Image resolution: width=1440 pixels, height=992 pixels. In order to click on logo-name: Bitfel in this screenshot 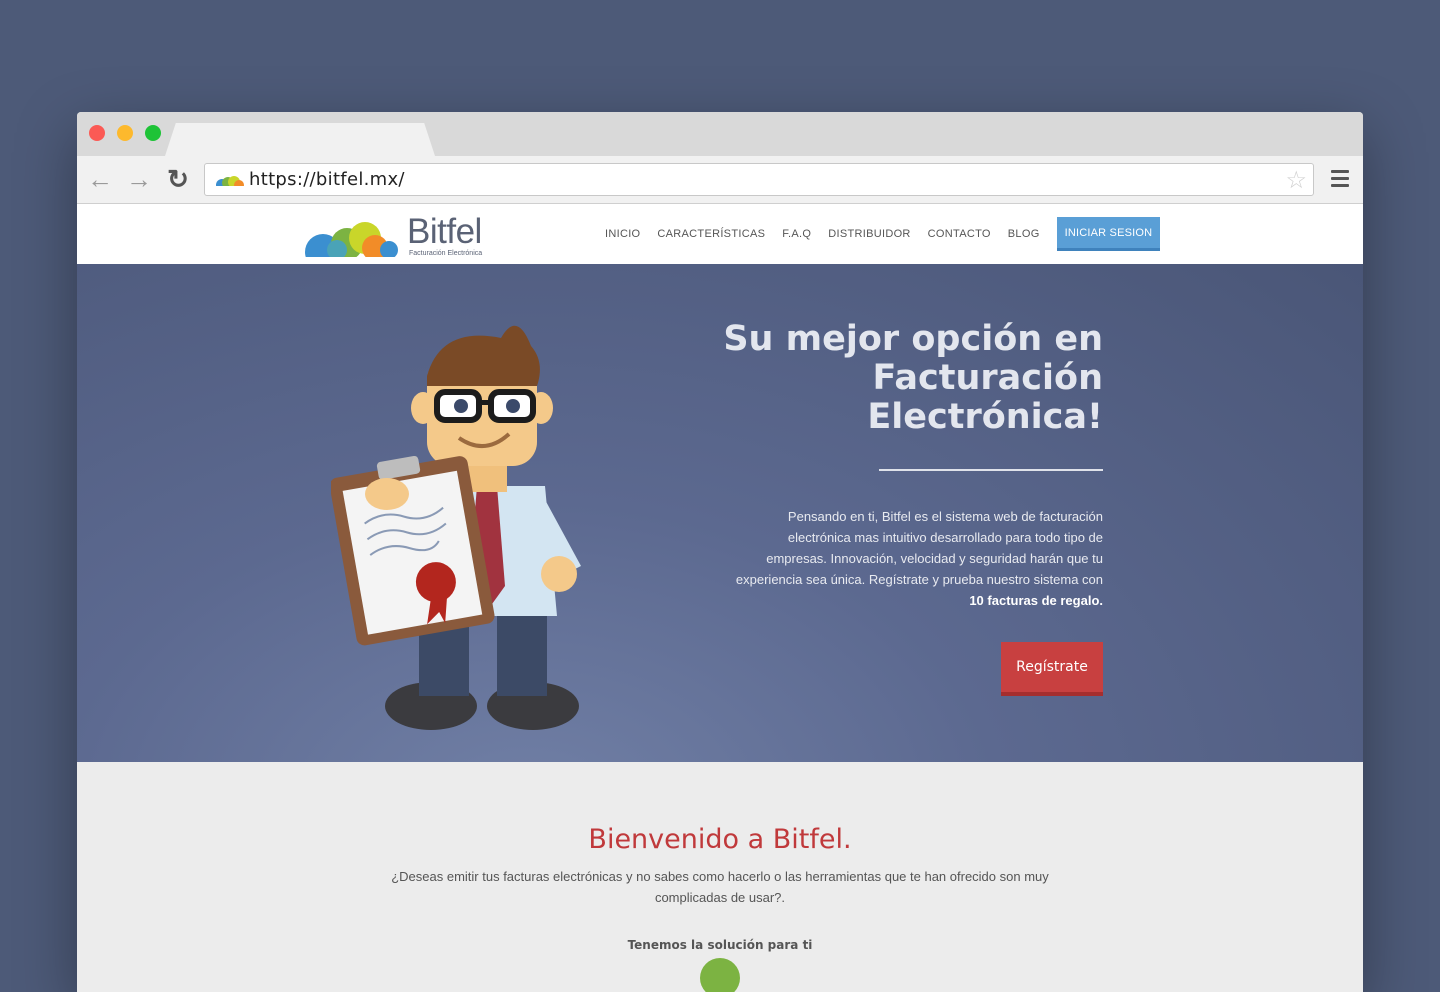, I will do `click(444, 231)`.